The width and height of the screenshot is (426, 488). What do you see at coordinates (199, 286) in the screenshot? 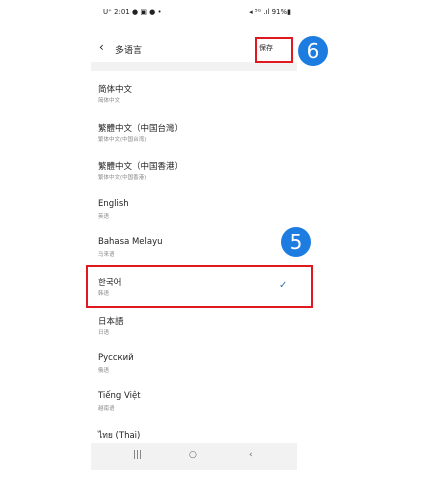
I see `korean-highlight-box` at bounding box center [199, 286].